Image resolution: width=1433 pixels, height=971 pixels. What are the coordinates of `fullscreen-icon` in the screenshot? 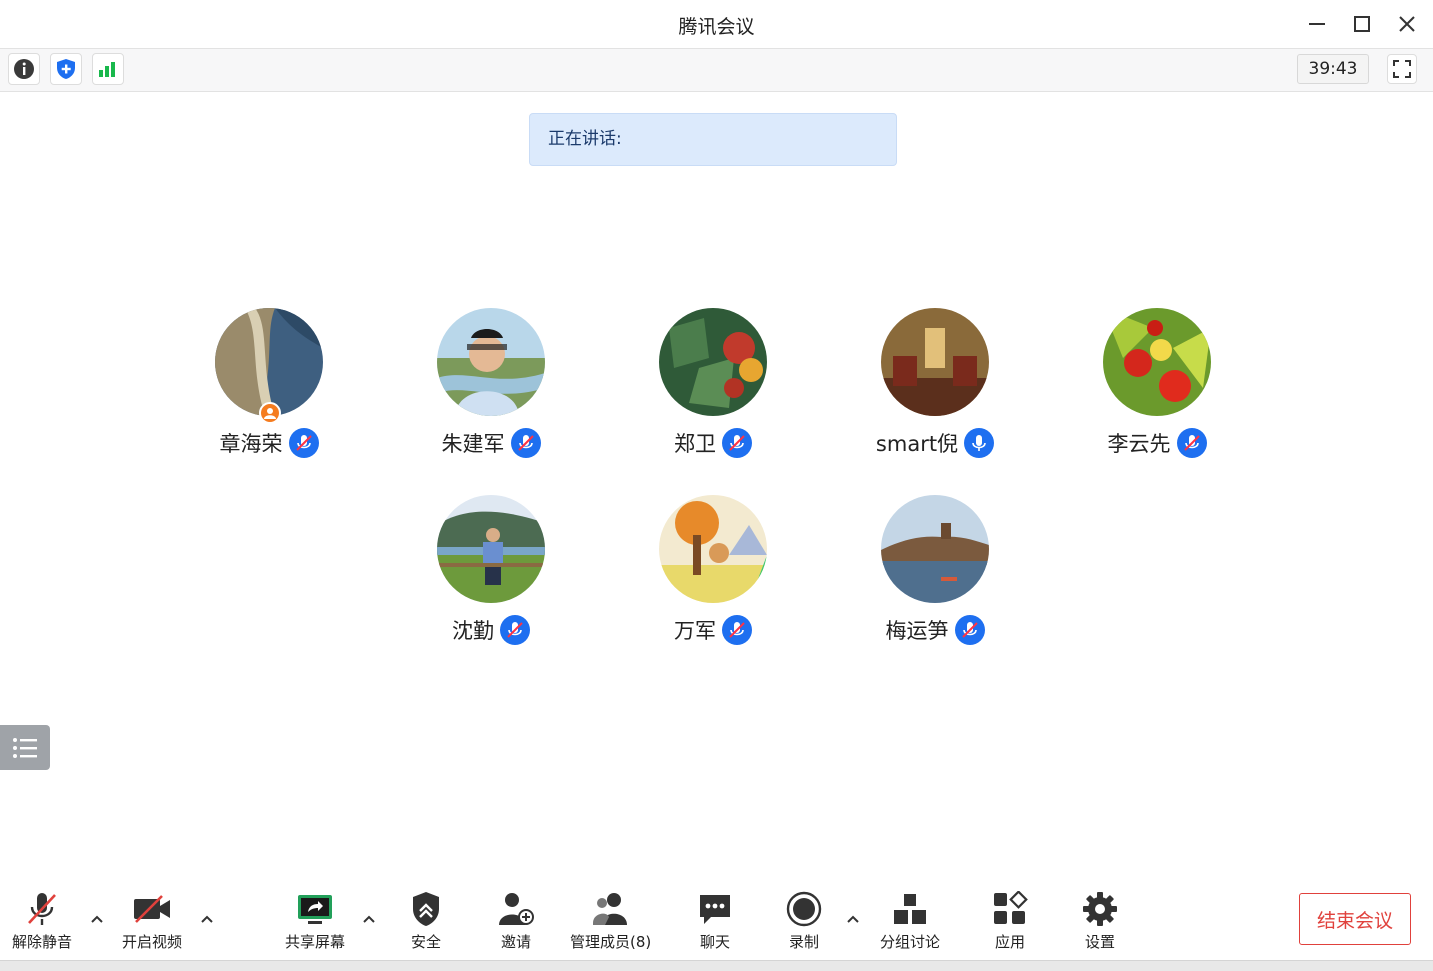 It's located at (1402, 69).